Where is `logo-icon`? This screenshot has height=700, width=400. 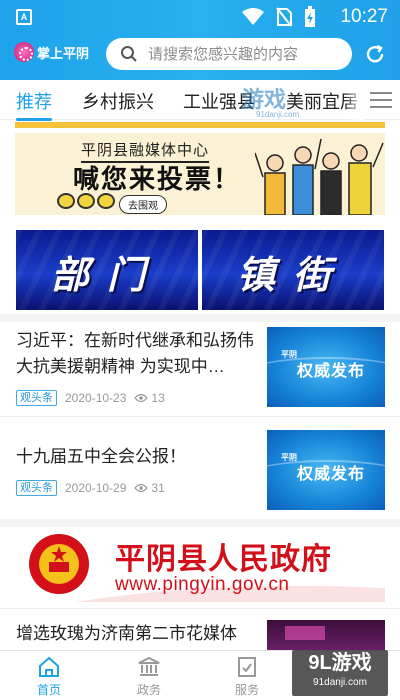
logo-icon is located at coordinates (24, 52).